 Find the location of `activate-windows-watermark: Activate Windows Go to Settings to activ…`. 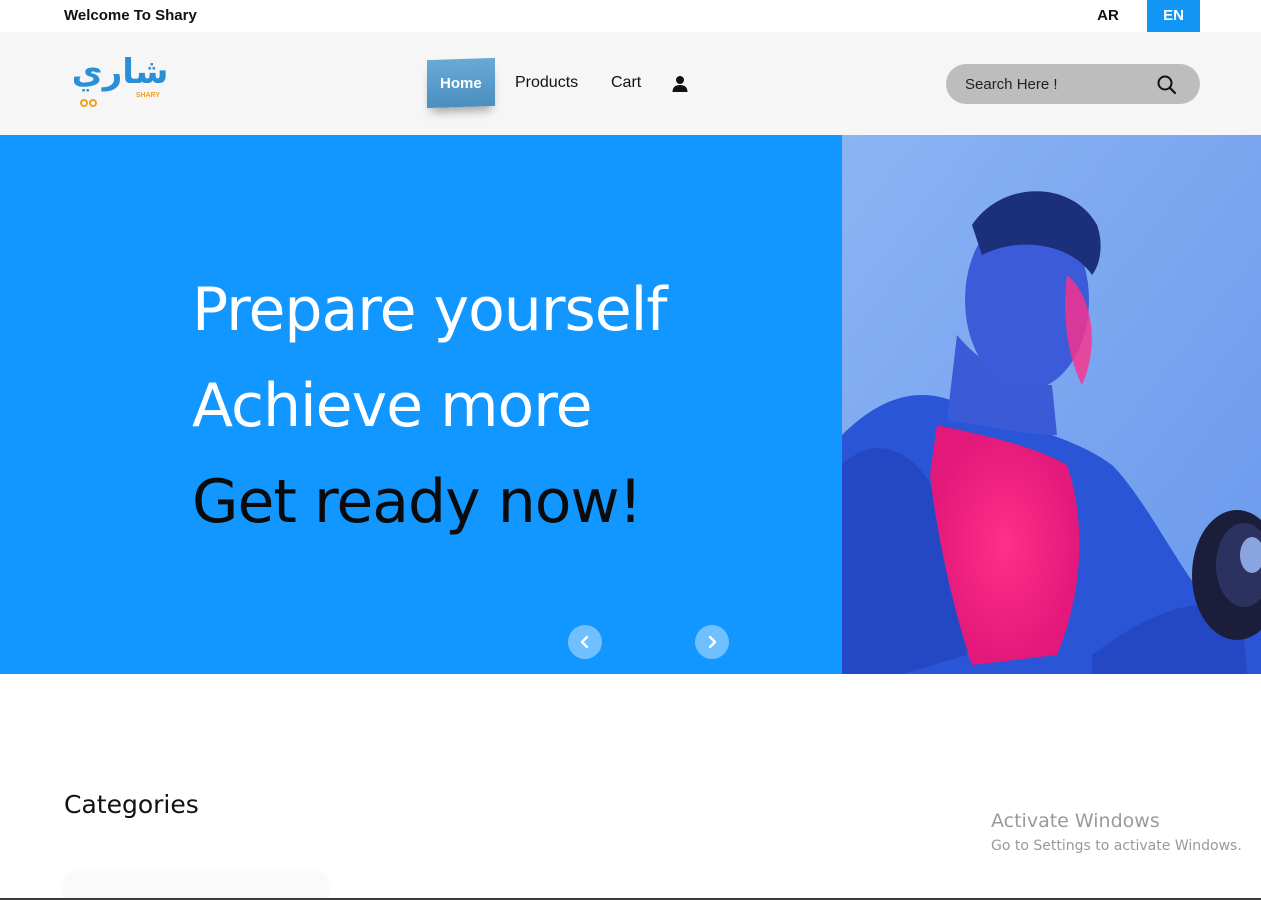

activate-windows-watermark: Activate Windows Go to Settings to activ… is located at coordinates (1116, 832).